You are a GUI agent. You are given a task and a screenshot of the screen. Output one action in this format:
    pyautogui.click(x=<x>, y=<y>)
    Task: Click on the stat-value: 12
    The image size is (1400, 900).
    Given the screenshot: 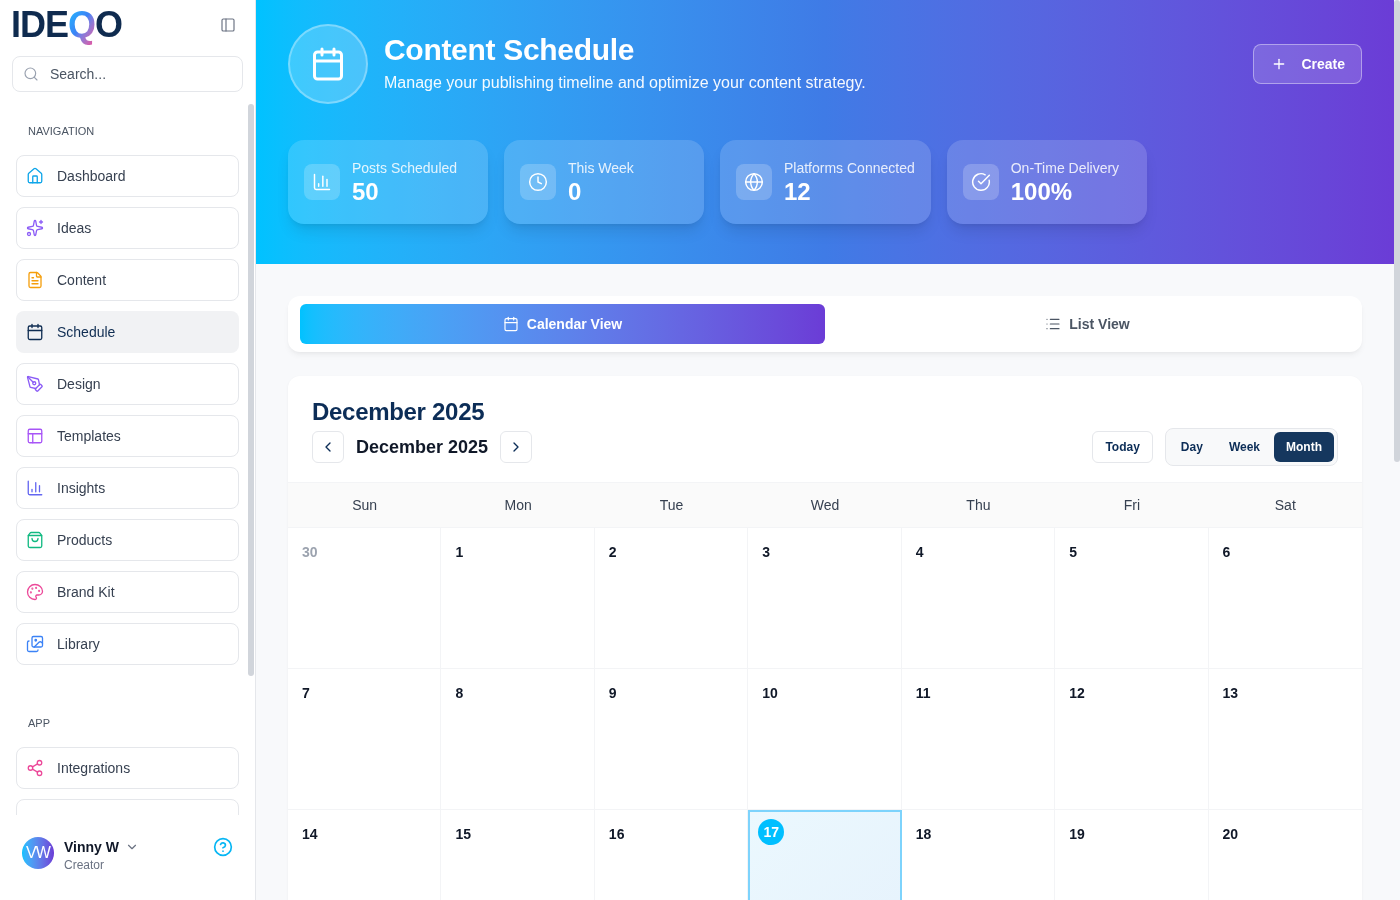 What is the action you would take?
    pyautogui.click(x=797, y=192)
    